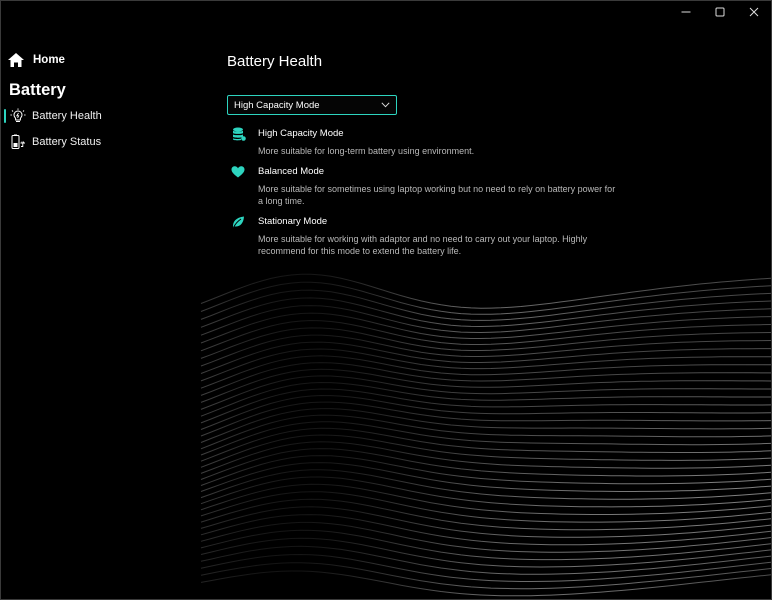 The height and width of the screenshot is (600, 772). Describe the element at coordinates (49, 60) in the screenshot. I see `sidebar-item-label: Home` at that location.